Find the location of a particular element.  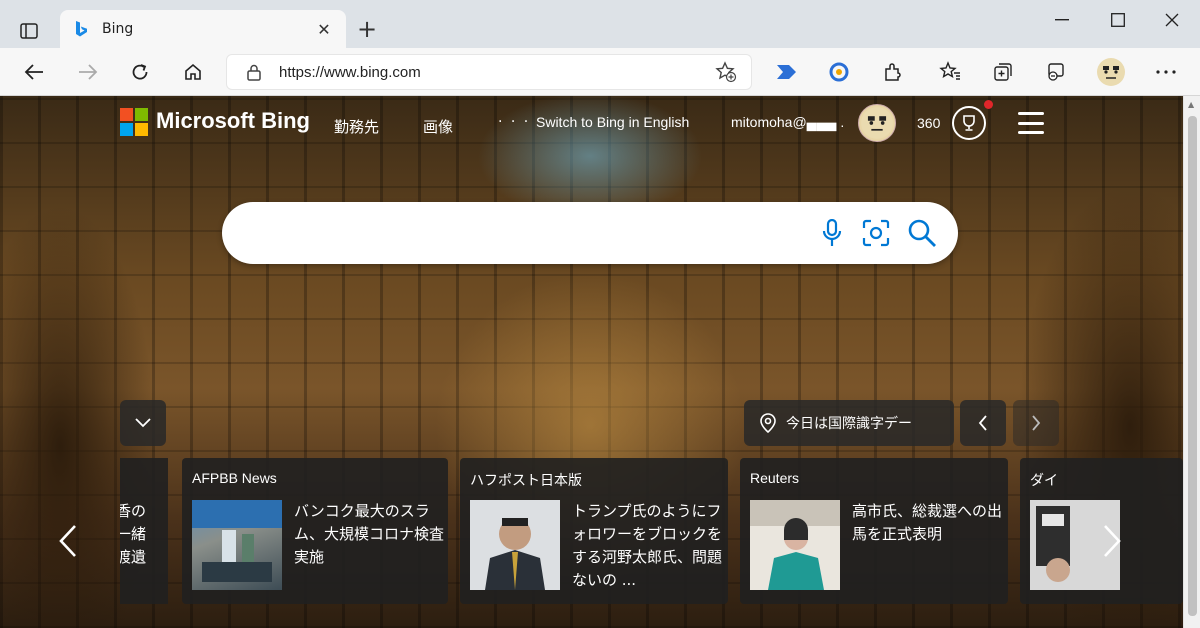

back-button is located at coordinates (34, 72).